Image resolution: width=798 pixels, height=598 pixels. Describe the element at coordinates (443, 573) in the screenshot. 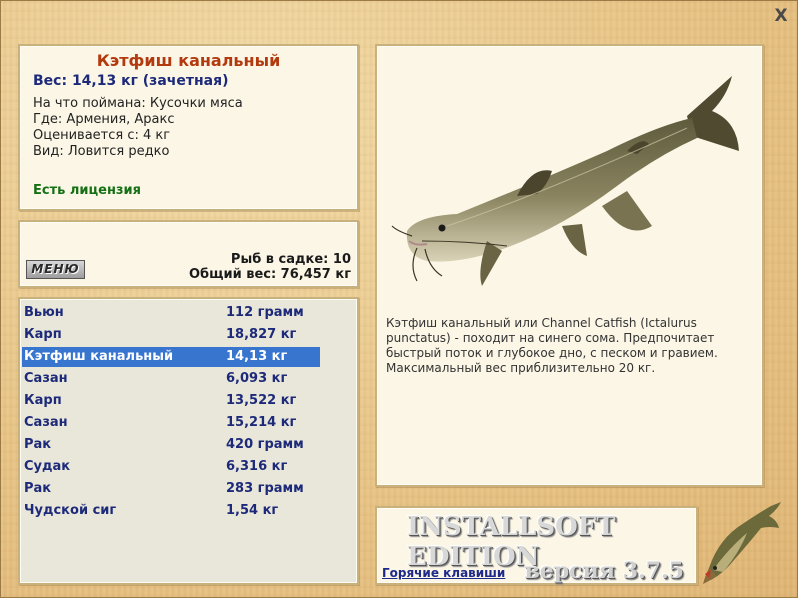

I see `hotkeys-link: Горячие клавиши` at that location.